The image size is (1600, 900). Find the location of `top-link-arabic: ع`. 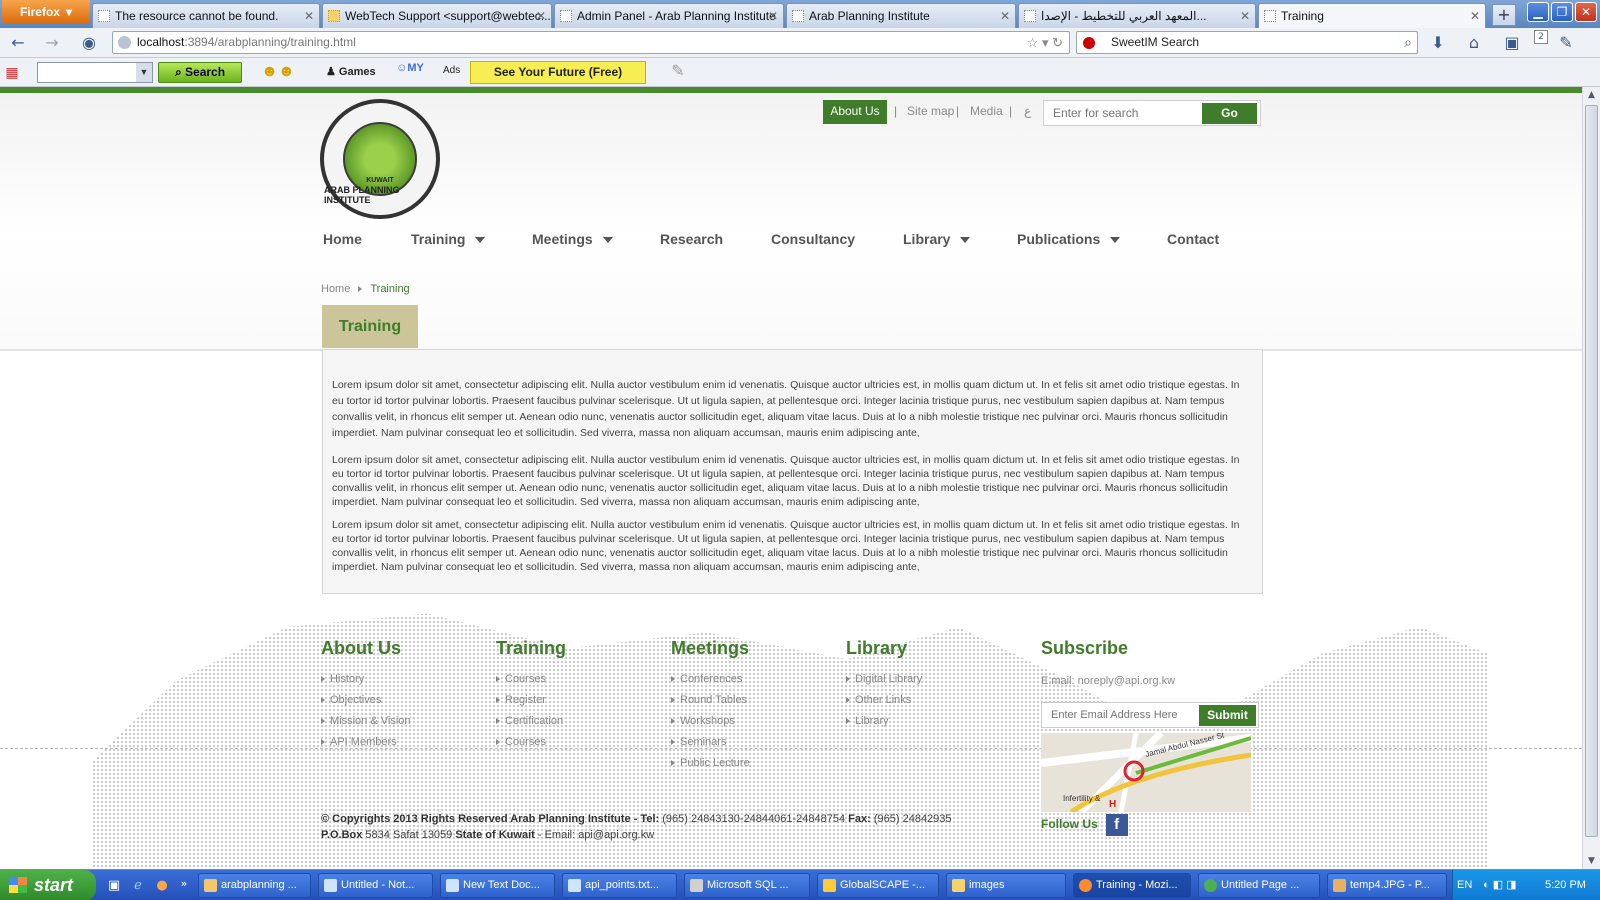

top-link-arabic: ع is located at coordinates (1027, 111).